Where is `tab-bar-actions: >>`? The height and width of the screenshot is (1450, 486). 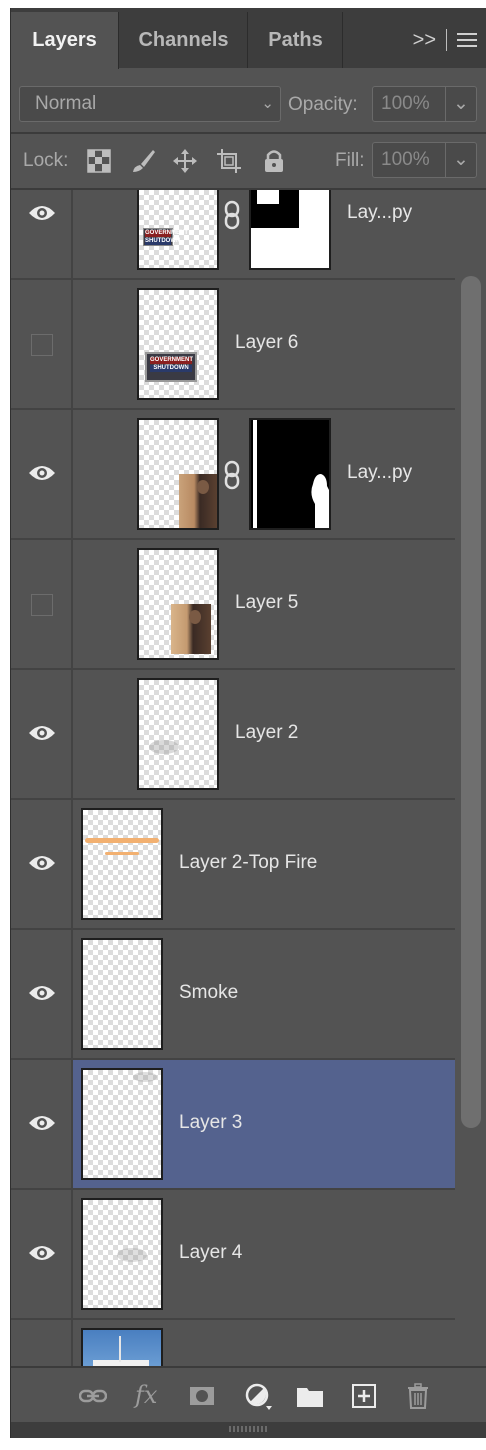 tab-bar-actions: >> is located at coordinates (416, 40).